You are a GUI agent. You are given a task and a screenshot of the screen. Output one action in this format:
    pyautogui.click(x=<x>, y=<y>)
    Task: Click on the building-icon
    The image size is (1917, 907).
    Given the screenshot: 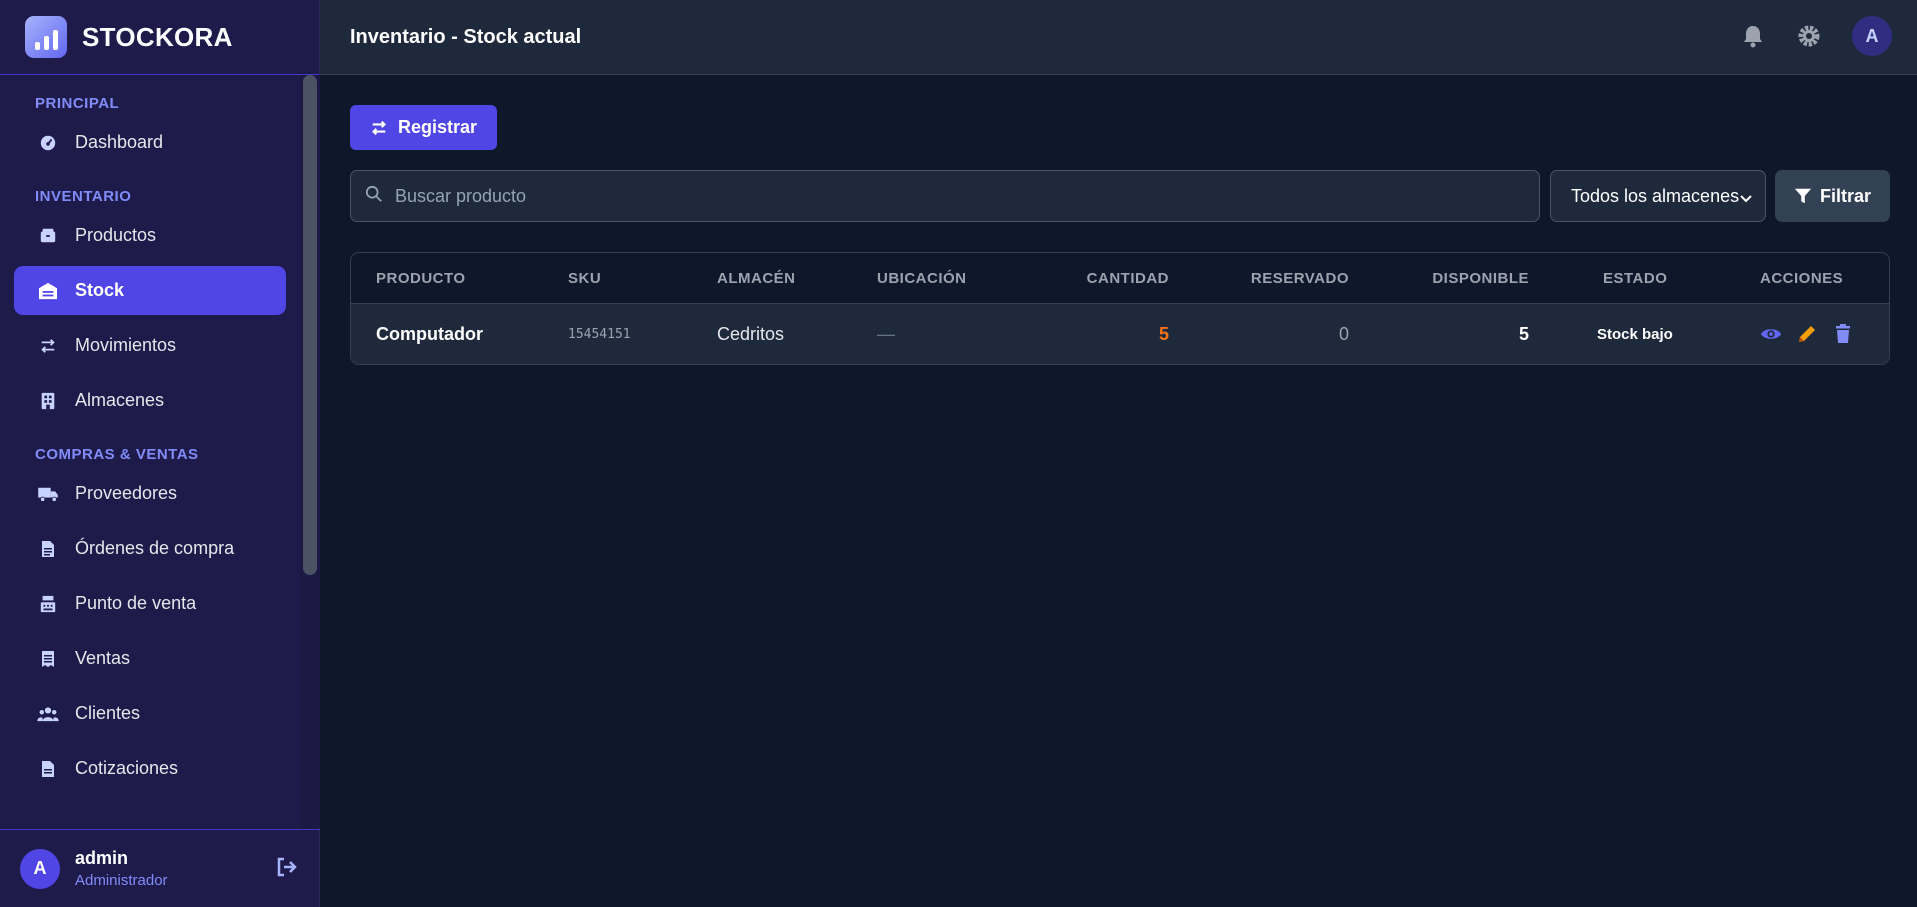 What is the action you would take?
    pyautogui.click(x=48, y=401)
    